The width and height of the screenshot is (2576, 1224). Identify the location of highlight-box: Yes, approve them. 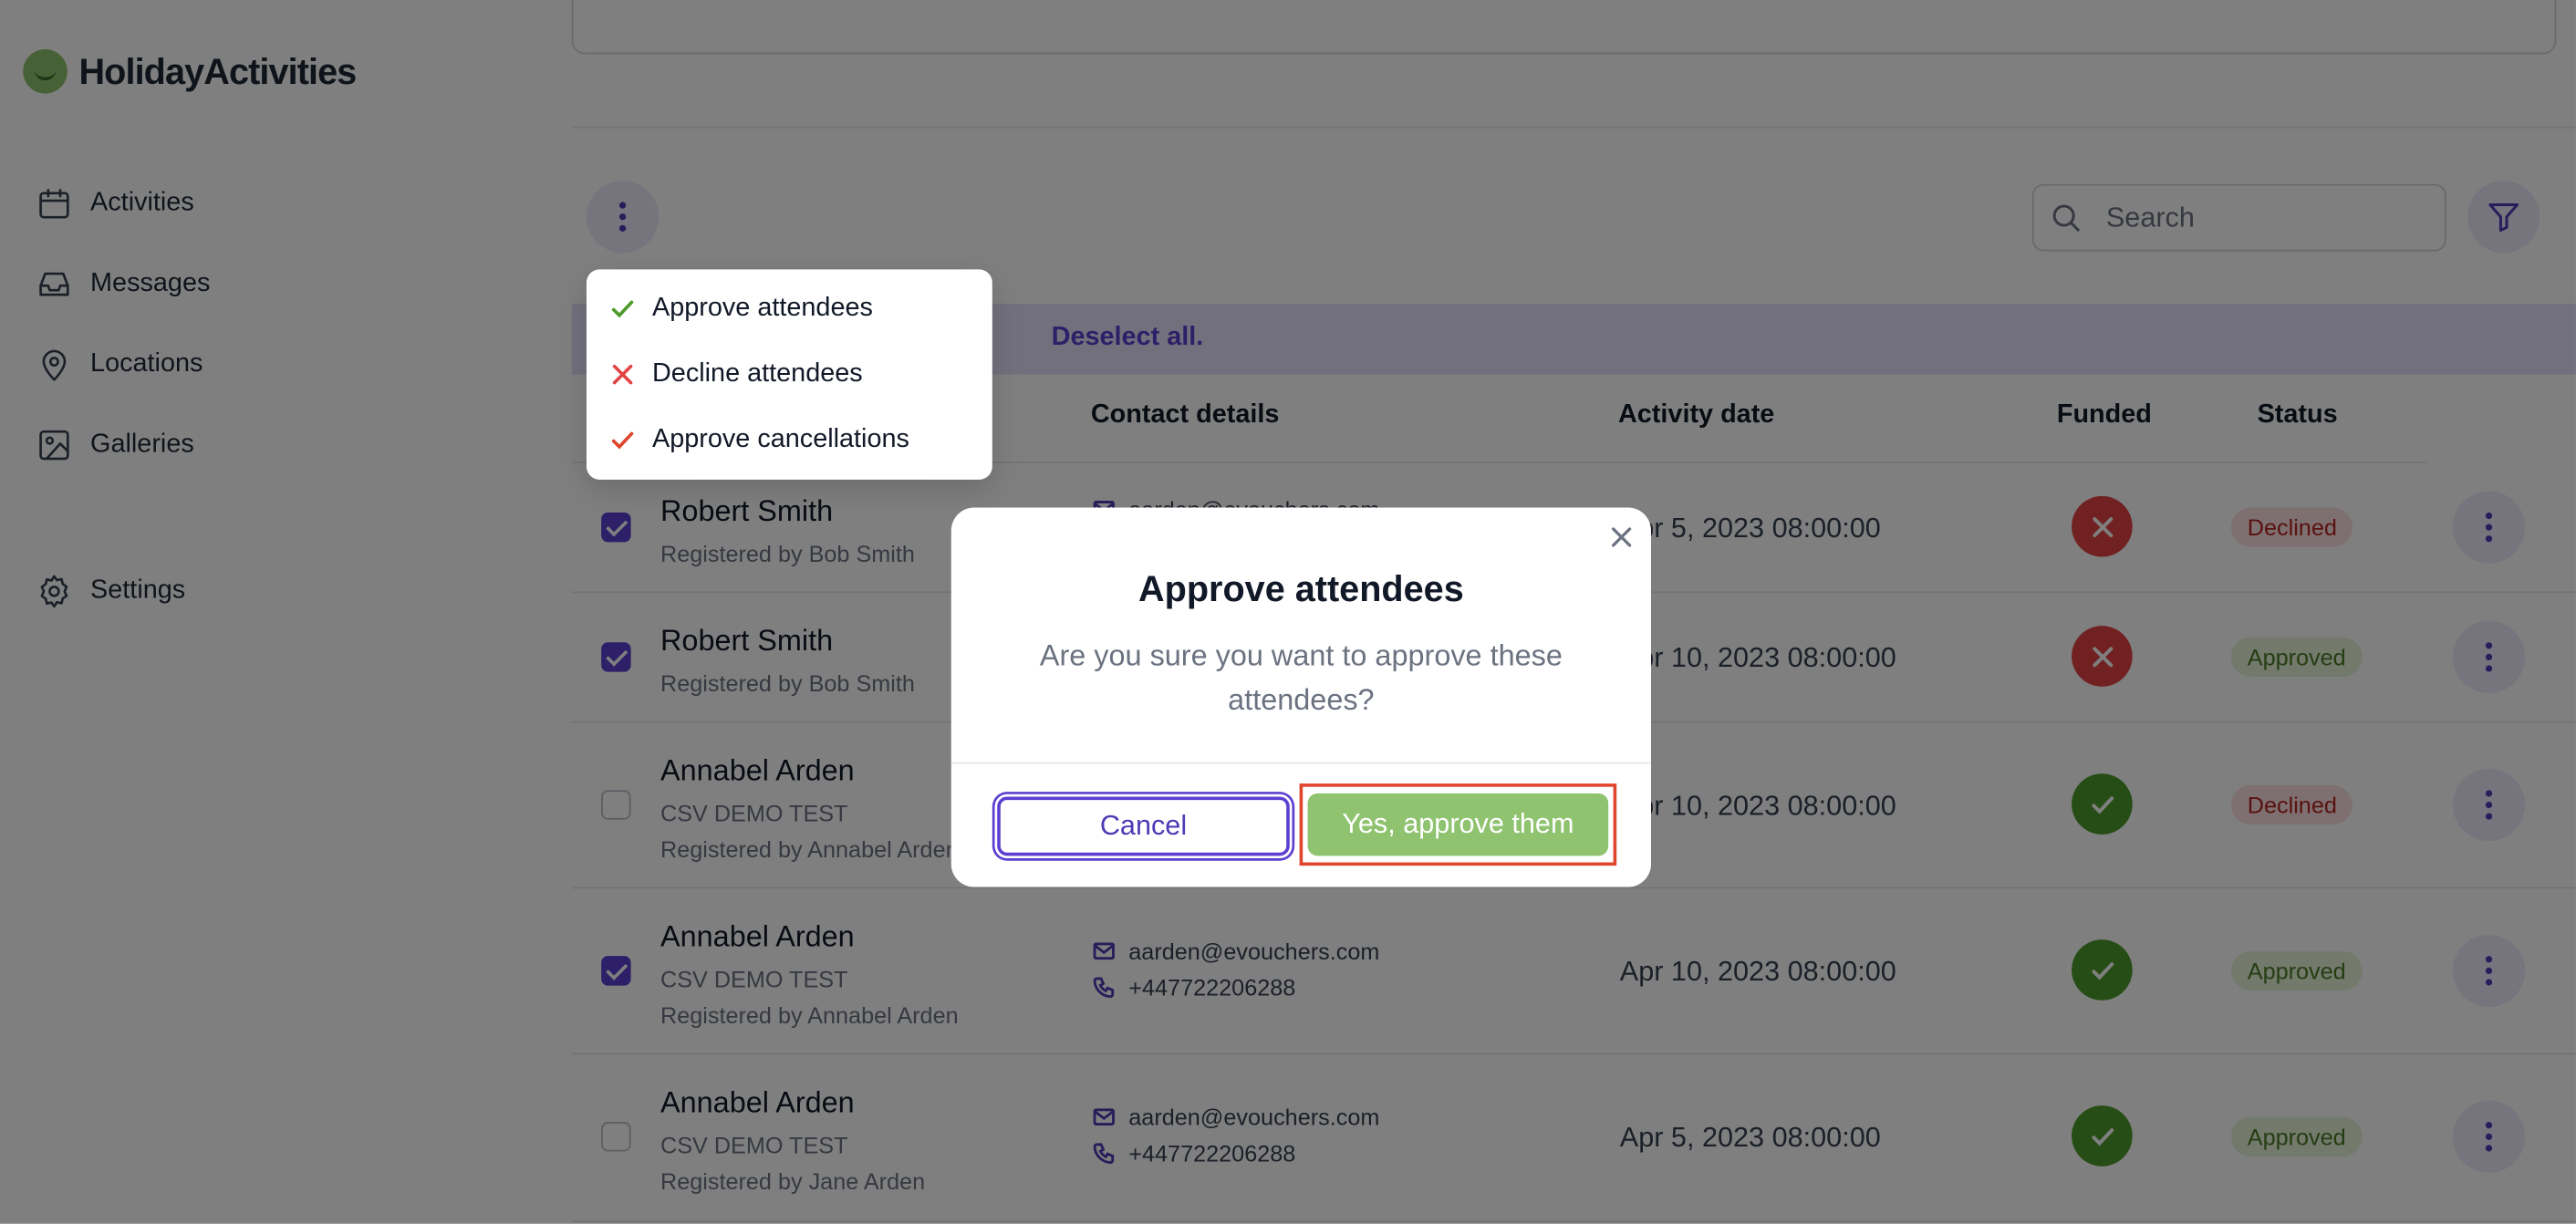
(1458, 825).